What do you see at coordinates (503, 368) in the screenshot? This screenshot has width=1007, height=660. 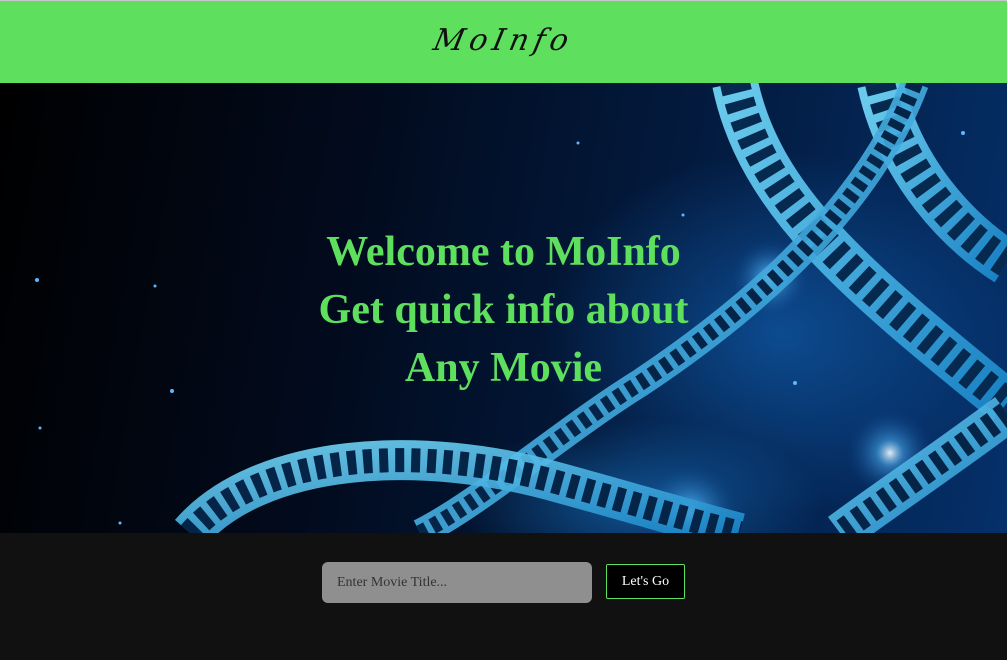 I see `hero-headline-line3: Any Movie` at bounding box center [503, 368].